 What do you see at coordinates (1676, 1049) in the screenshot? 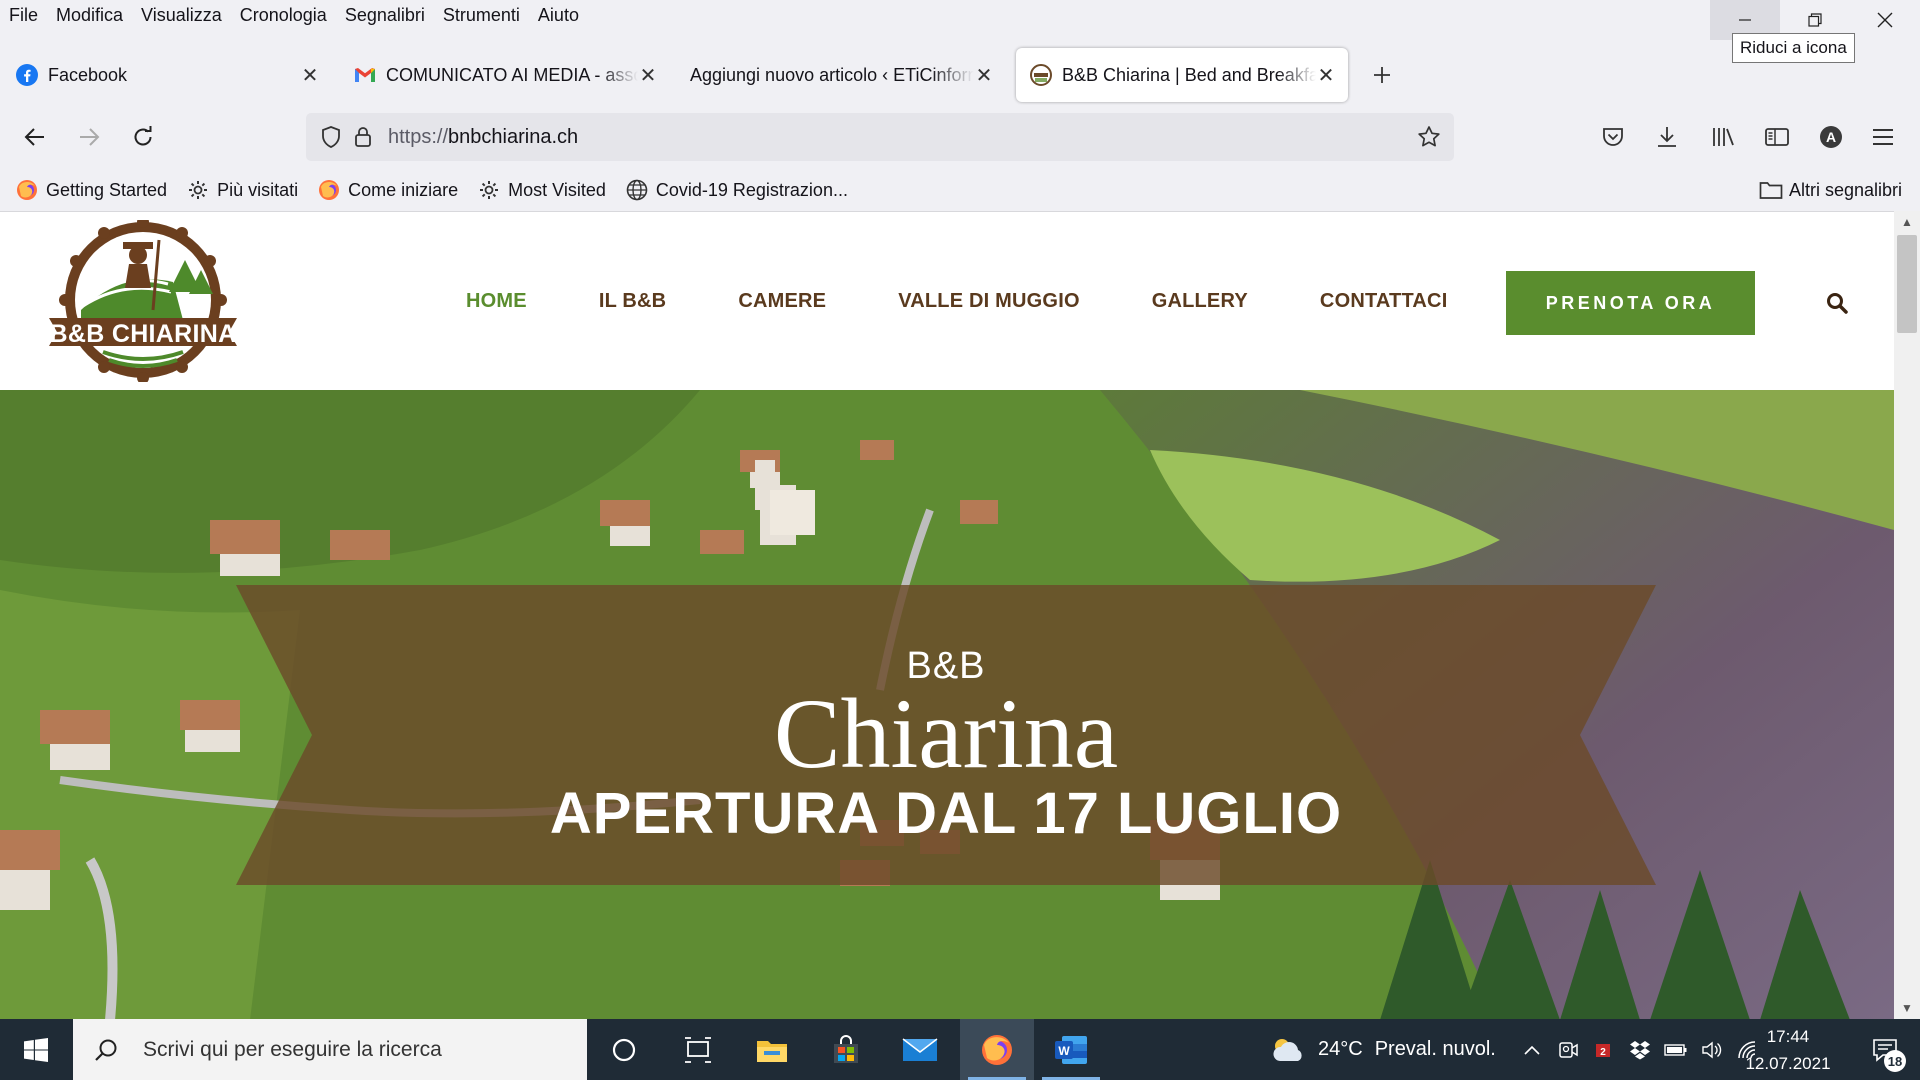
I see `battery-icon` at bounding box center [1676, 1049].